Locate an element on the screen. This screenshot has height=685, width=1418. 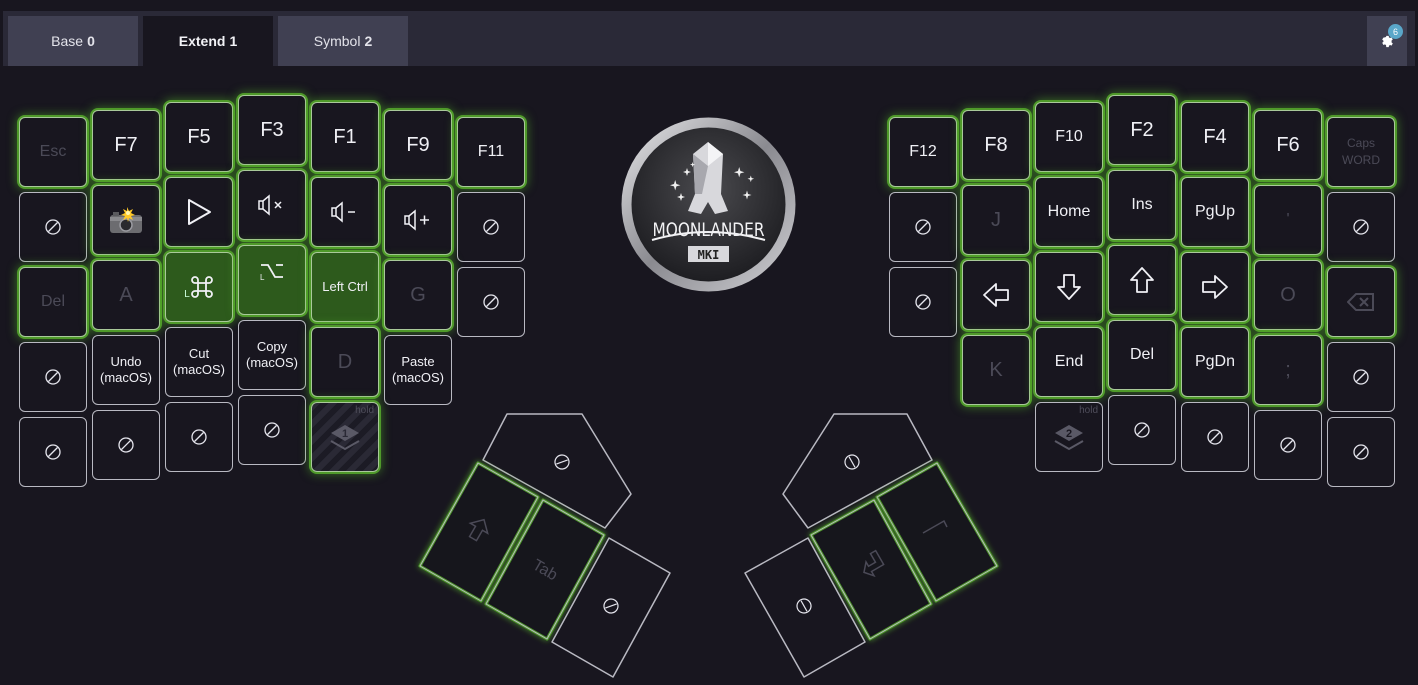
key-o: O is located at coordinates (1288, 295).